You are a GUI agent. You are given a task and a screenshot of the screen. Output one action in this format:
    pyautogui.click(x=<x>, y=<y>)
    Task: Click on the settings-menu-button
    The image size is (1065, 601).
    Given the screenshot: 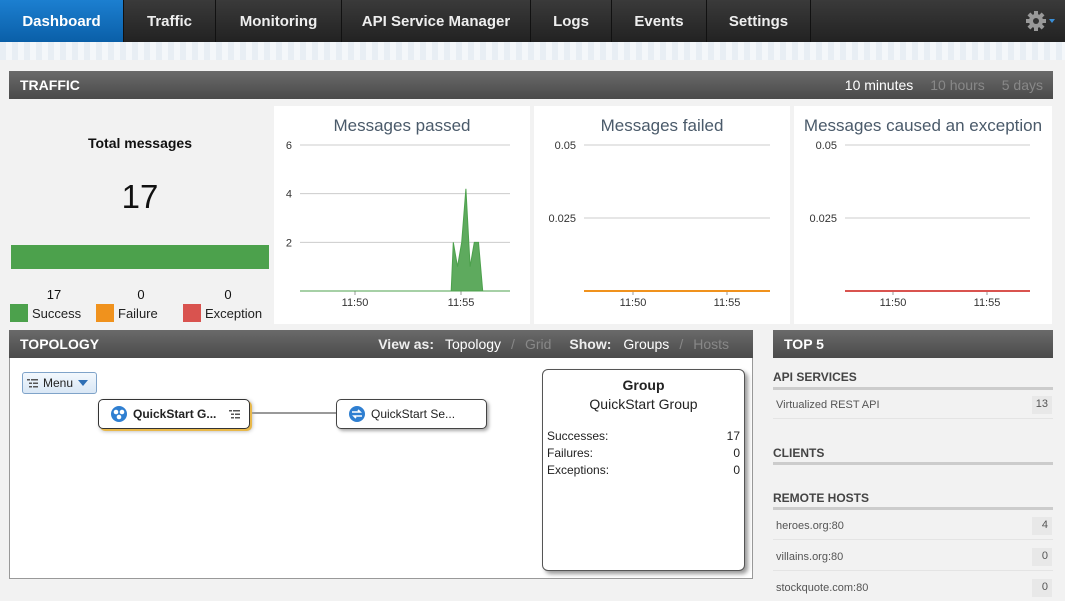 What is the action you would take?
    pyautogui.click(x=1041, y=21)
    